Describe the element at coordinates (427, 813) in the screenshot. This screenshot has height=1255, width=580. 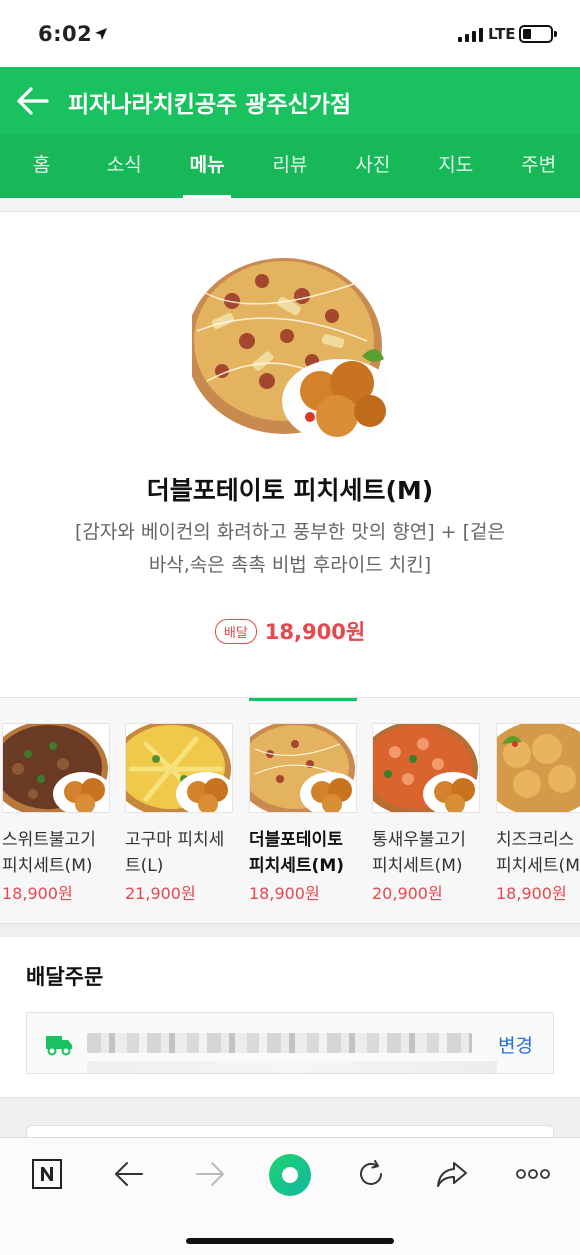
I see `carousel-item: 통새우불고기 피치세트(M) 20,900원` at that location.